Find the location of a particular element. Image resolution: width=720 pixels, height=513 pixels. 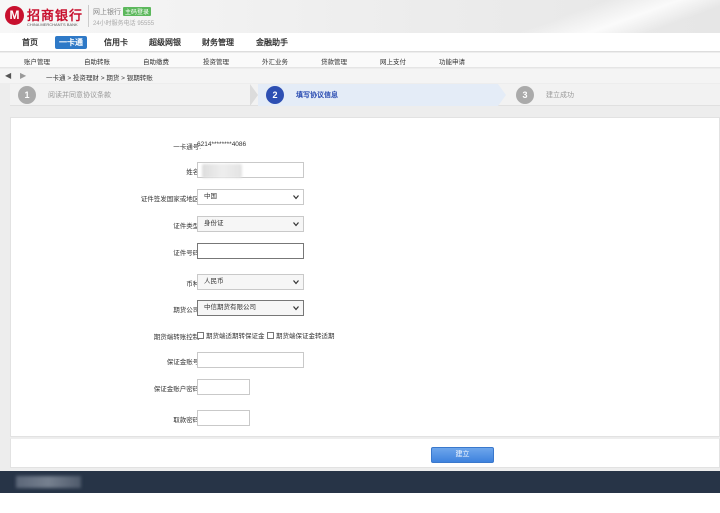

main-nav: 首页 一卡通 信用卡 超级网银 财务管理 金融助手 is located at coordinates (360, 42).